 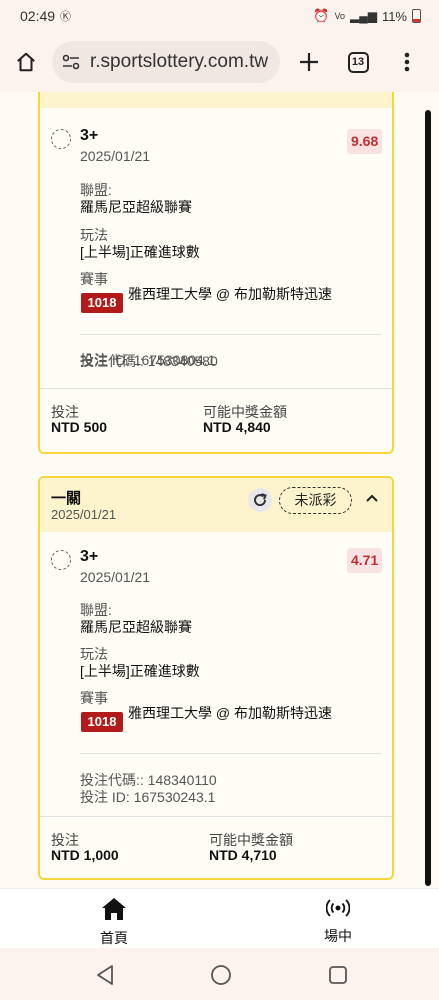 What do you see at coordinates (66, 498) in the screenshot?
I see `bet-type: 一關` at bounding box center [66, 498].